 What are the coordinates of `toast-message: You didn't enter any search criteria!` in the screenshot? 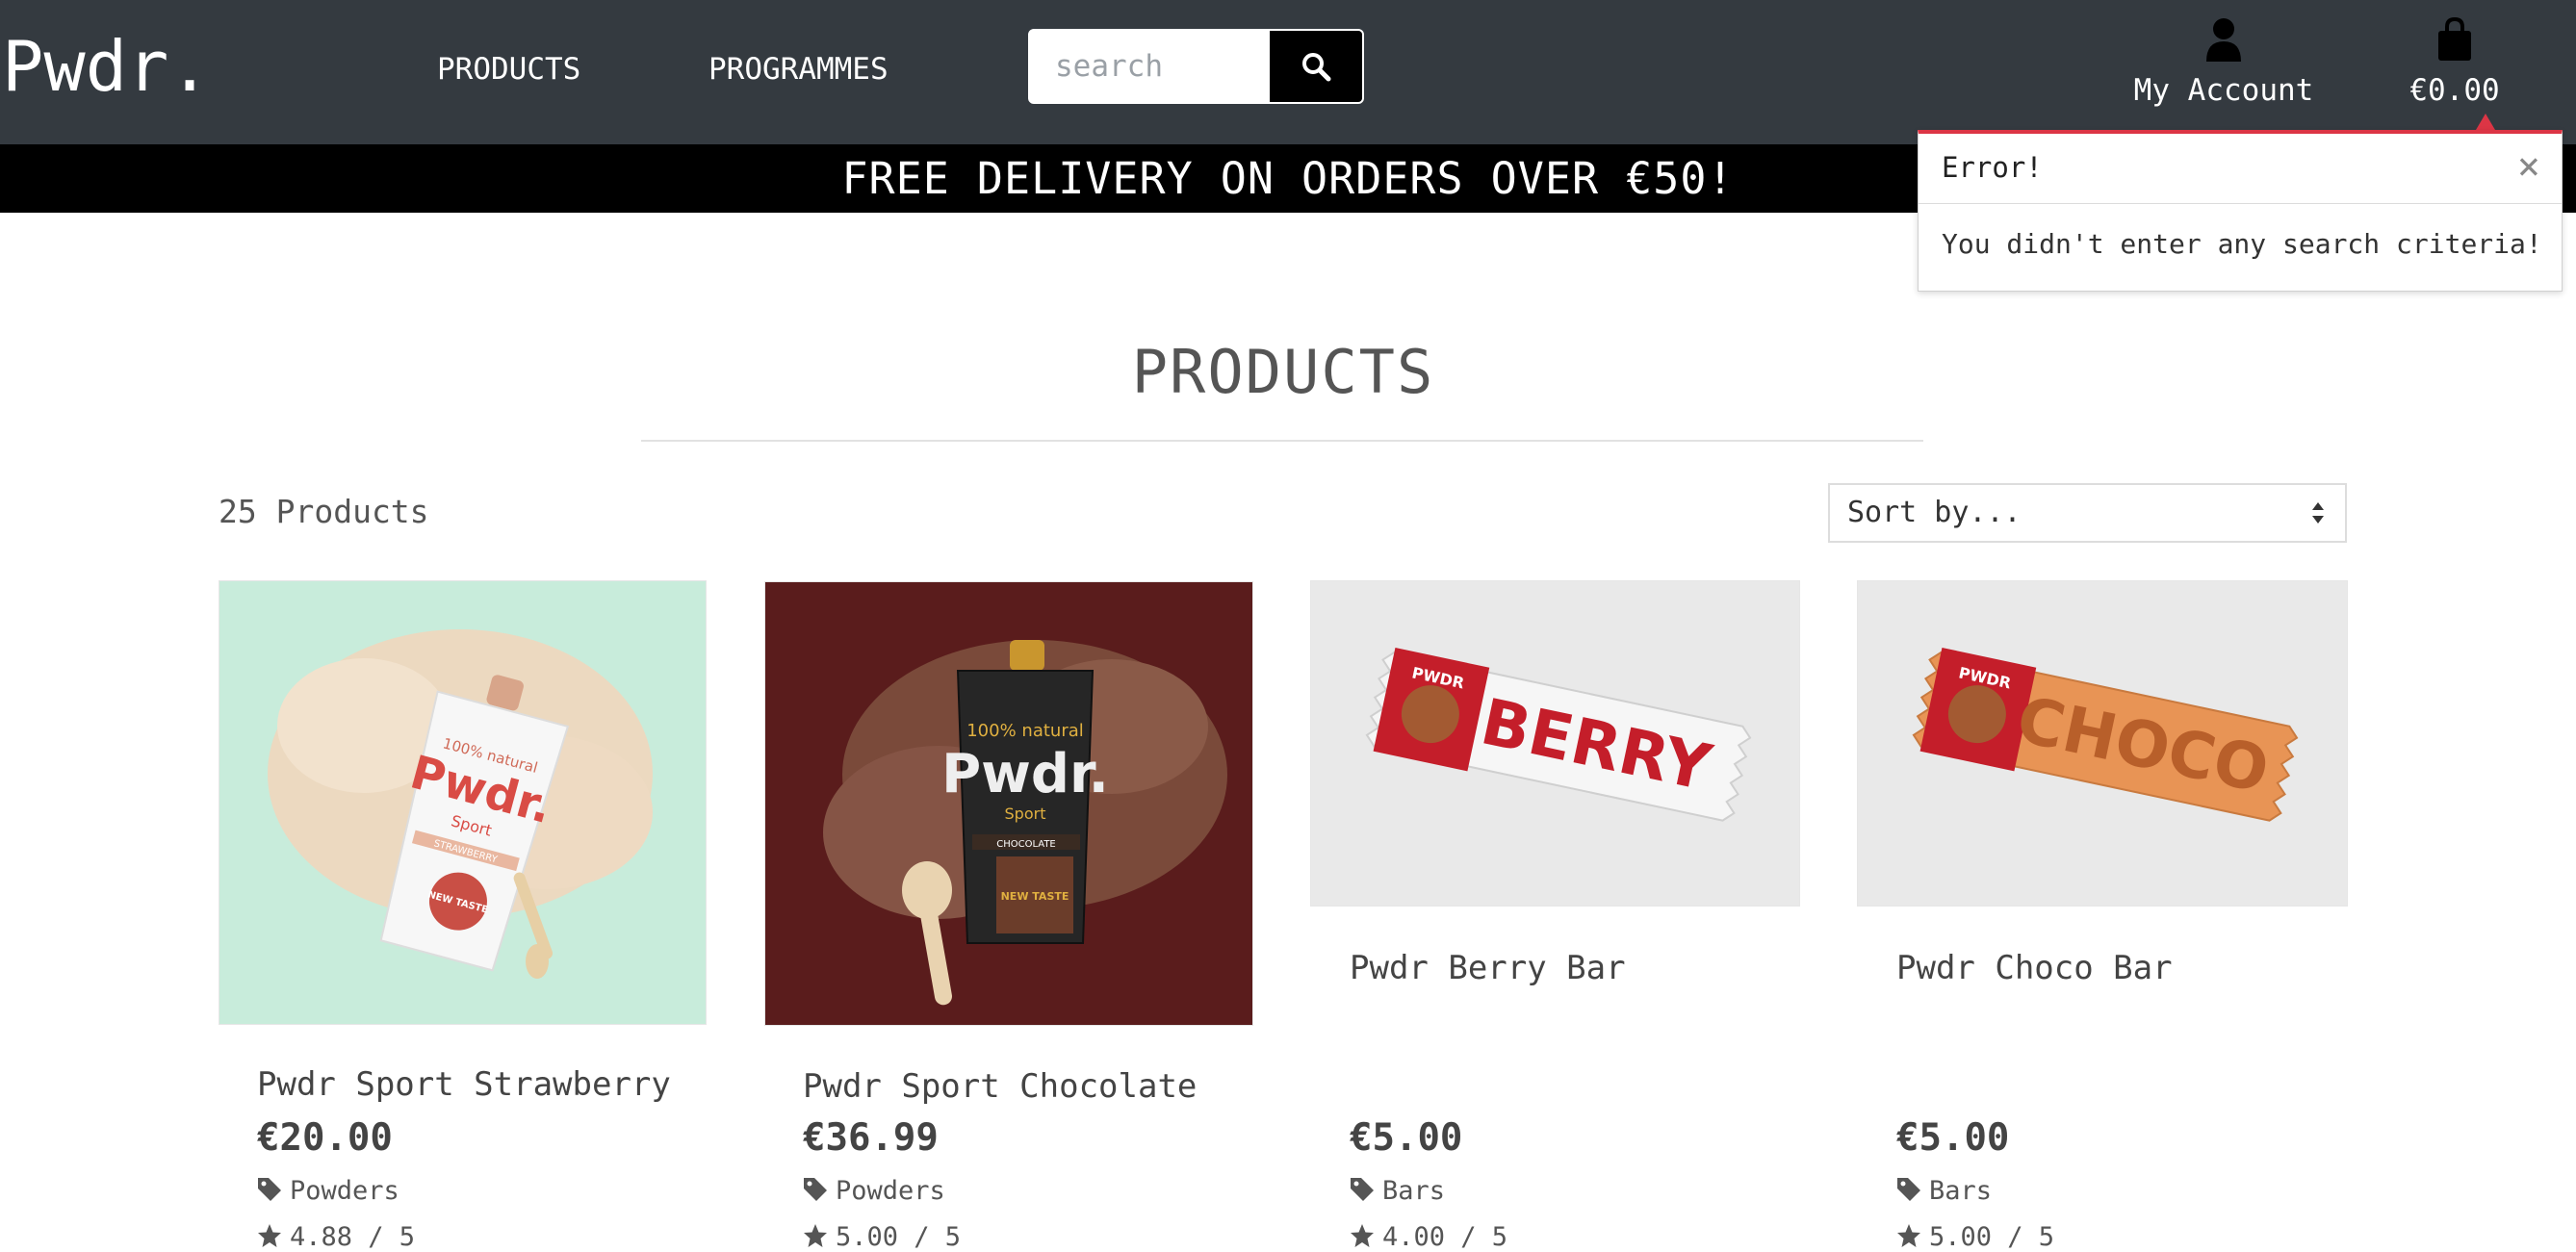 It's located at (2242, 244).